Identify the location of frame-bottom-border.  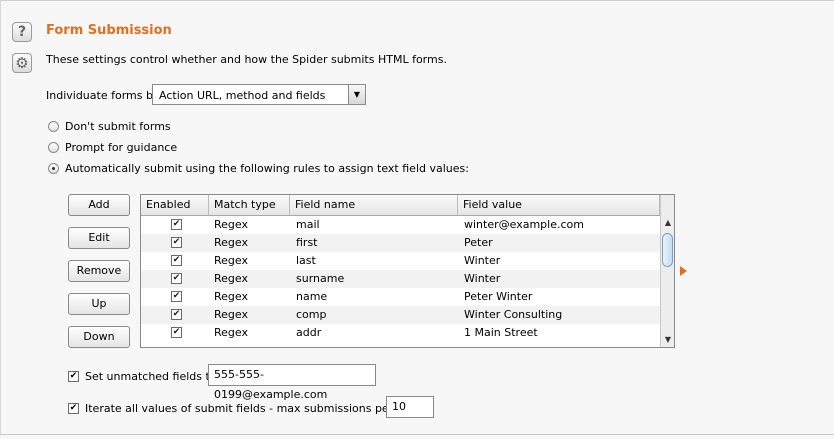
(417, 434).